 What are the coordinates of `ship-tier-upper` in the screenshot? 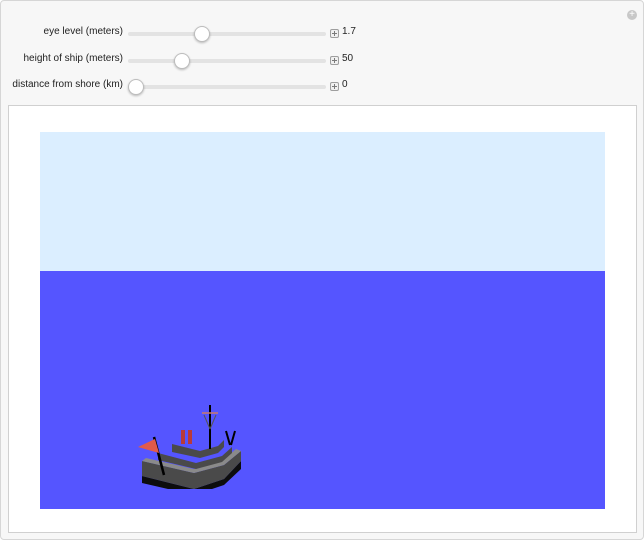 It's located at (198, 449).